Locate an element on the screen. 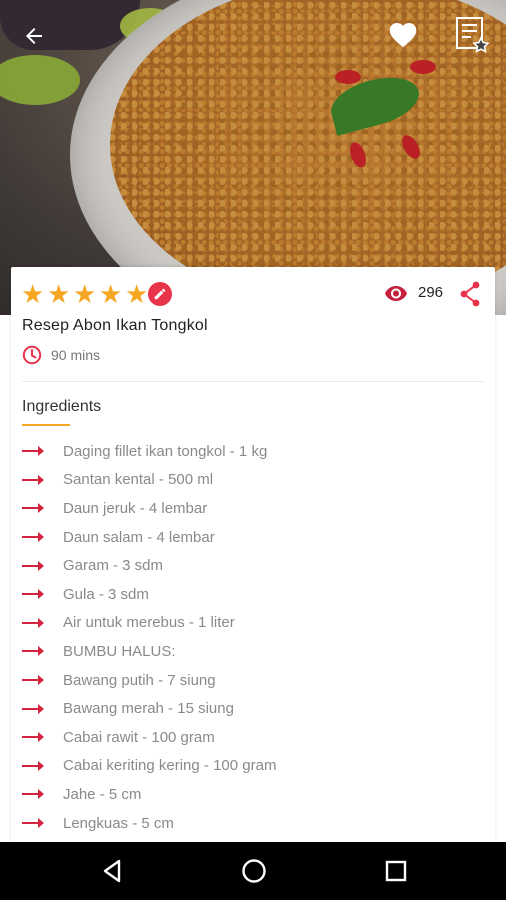  ingredients-heading-underline is located at coordinates (46, 425).